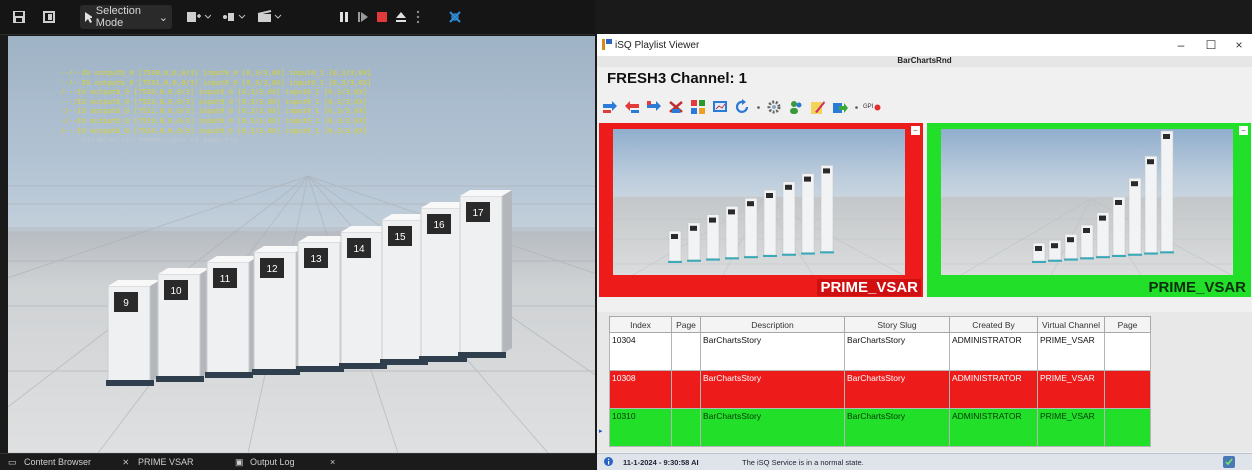 The image size is (1252, 470). Describe the element at coordinates (686, 324) in the screenshot. I see `col-header-page: Page` at that location.